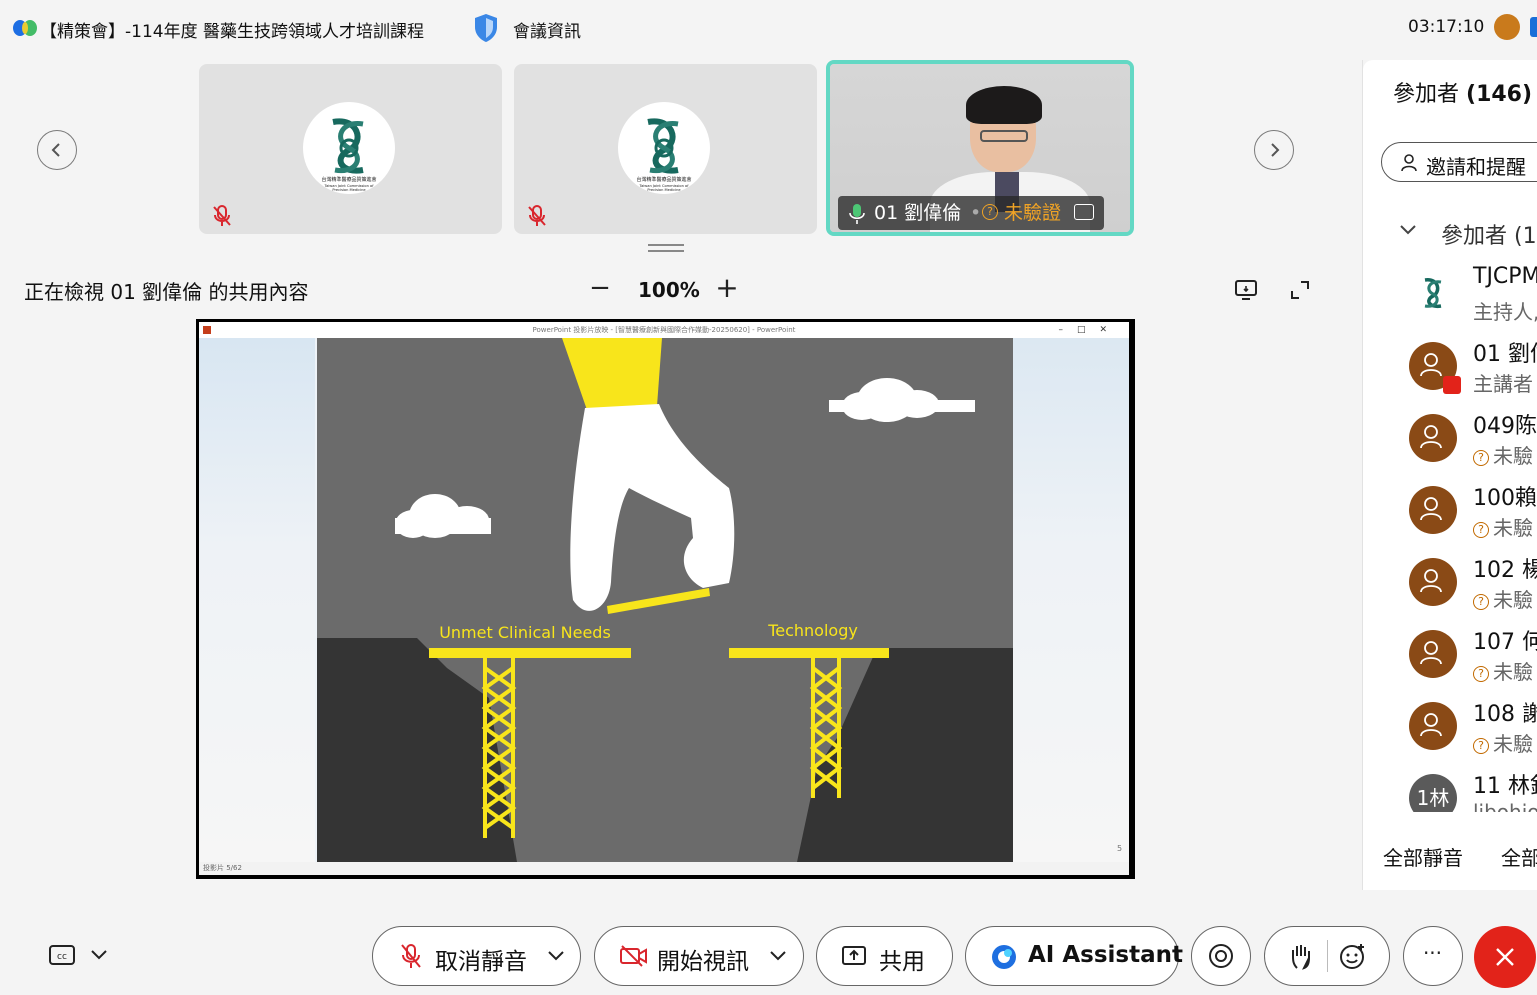 The width and height of the screenshot is (1537, 995). What do you see at coordinates (727, 288) in the screenshot?
I see `zoom-in-button: +` at bounding box center [727, 288].